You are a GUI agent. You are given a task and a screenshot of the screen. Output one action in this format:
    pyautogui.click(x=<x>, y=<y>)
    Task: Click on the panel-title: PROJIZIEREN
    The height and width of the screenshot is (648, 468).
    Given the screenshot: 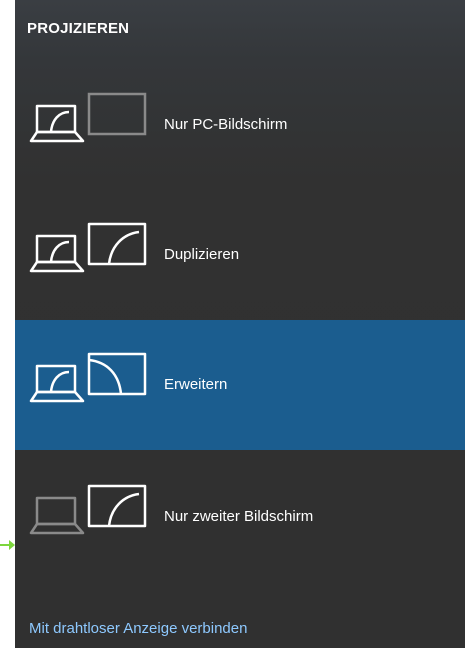 What is the action you would take?
    pyautogui.click(x=78, y=28)
    